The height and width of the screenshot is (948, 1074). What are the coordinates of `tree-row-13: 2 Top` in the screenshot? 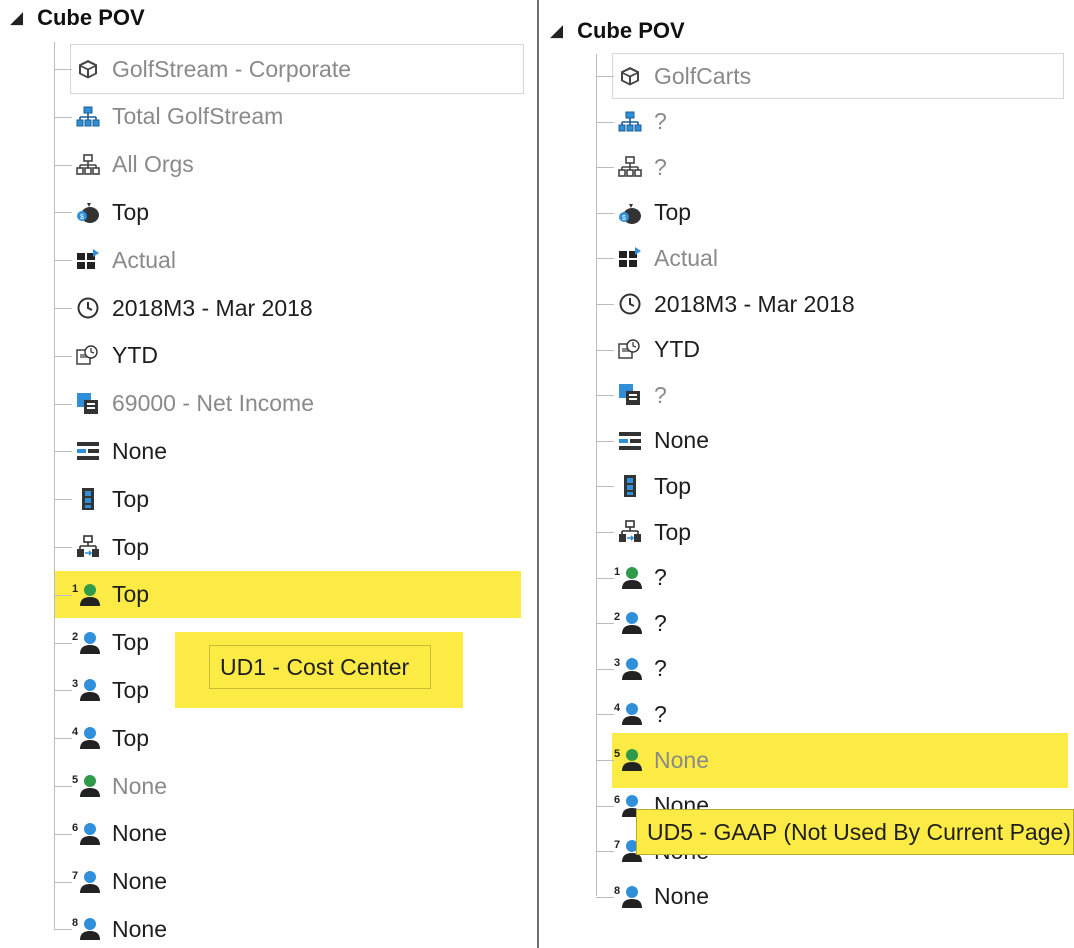 It's located at (102, 643).